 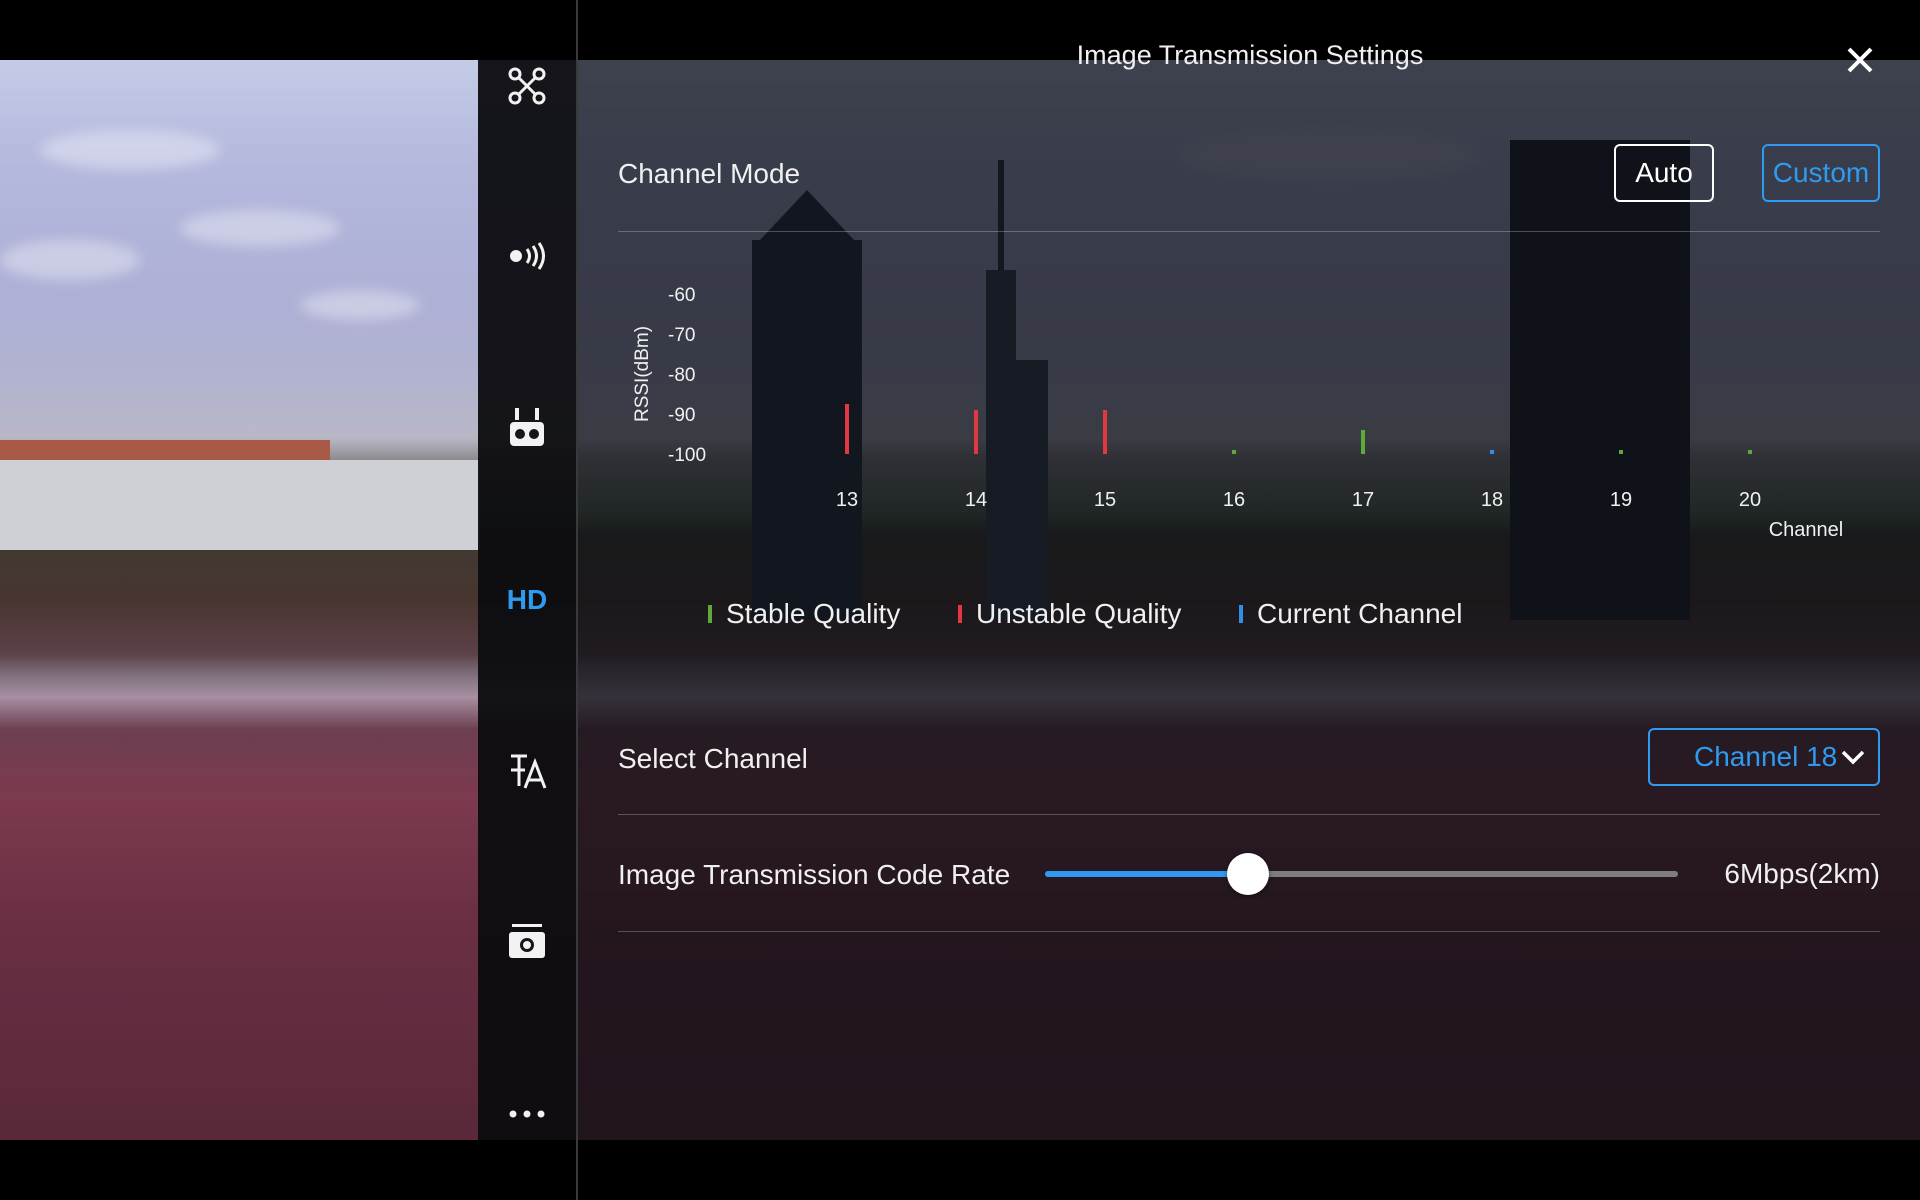 What do you see at coordinates (976, 500) in the screenshot?
I see `x-tick-label: 14` at bounding box center [976, 500].